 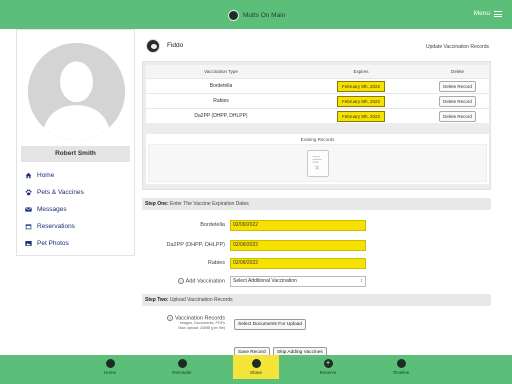 What do you see at coordinates (77, 243) in the screenshot?
I see `sidebar-item-pet-photos: Pet Photos` at bounding box center [77, 243].